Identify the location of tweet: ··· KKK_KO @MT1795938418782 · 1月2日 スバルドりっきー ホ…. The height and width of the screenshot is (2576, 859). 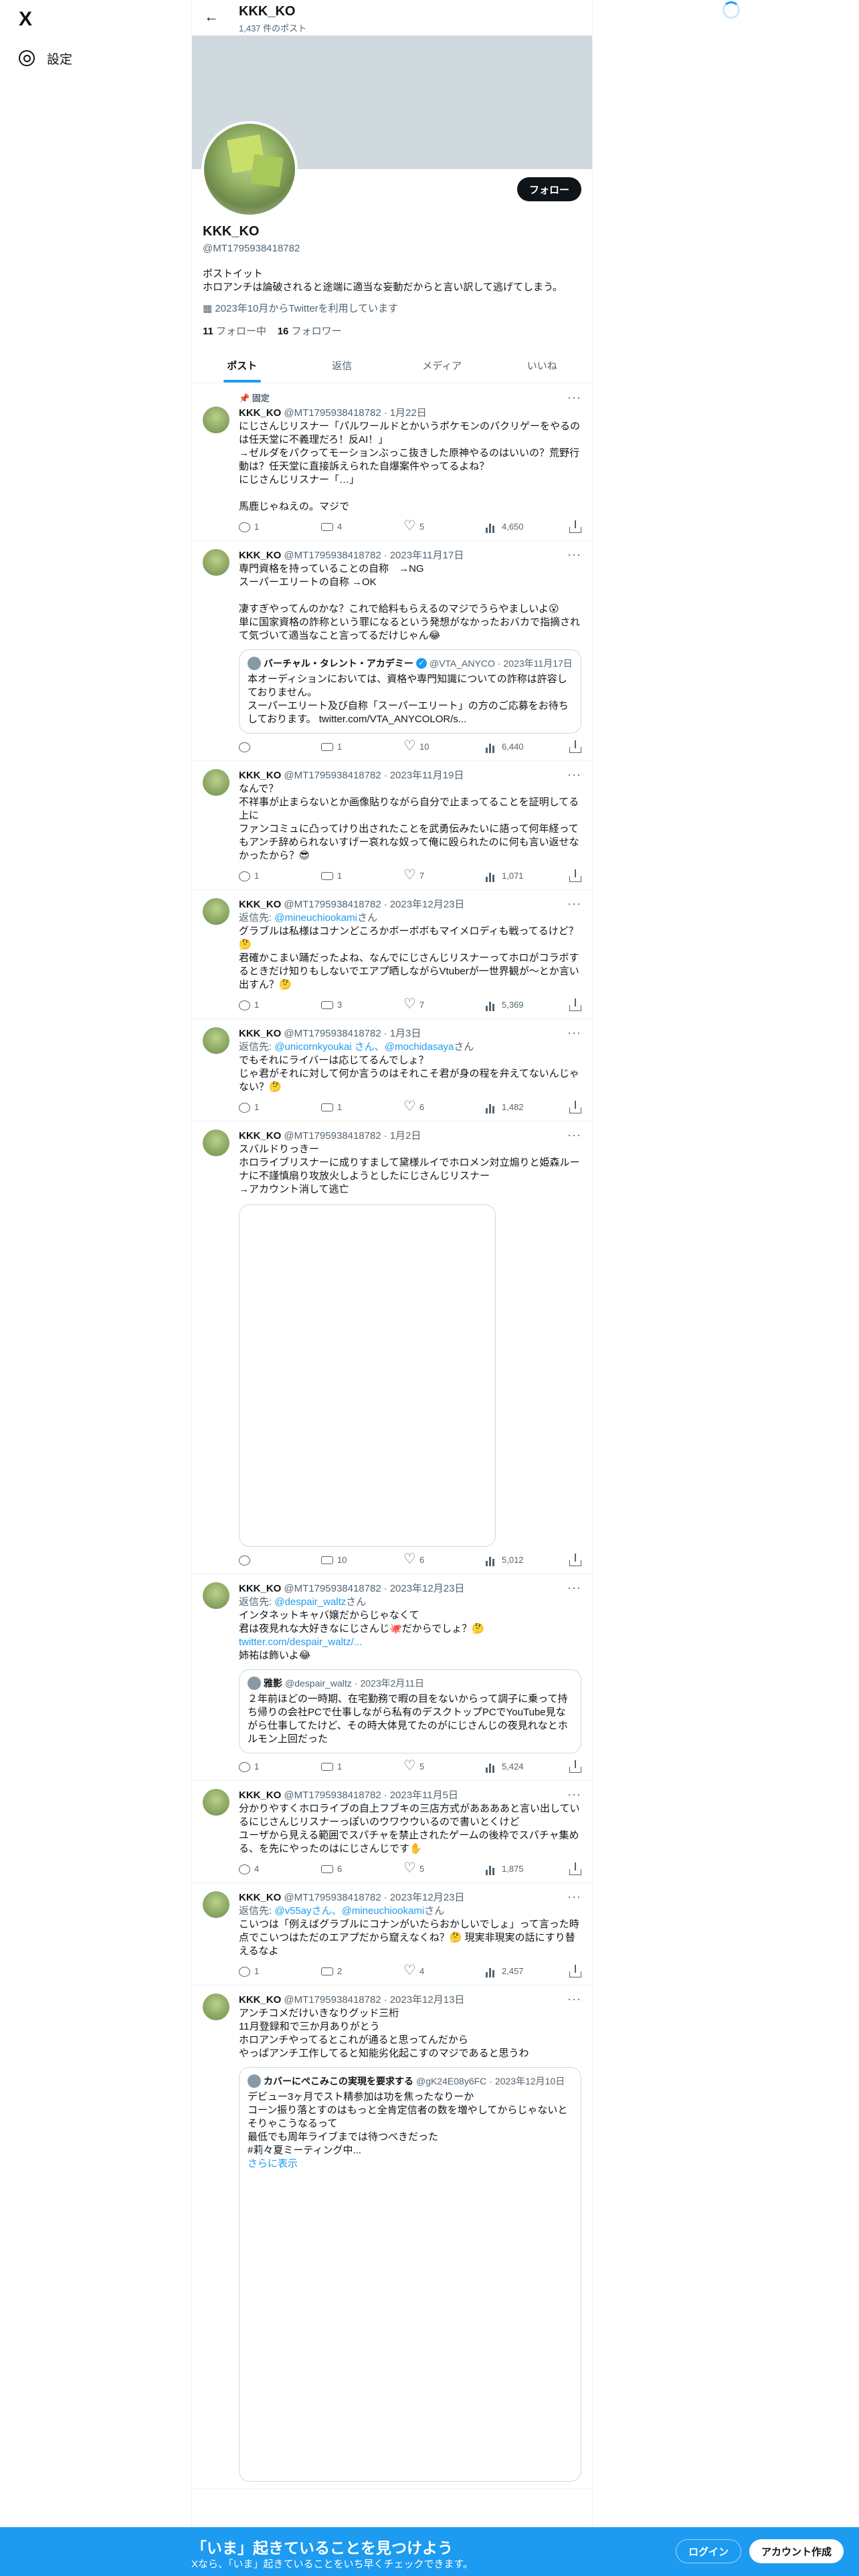
(392, 1348).